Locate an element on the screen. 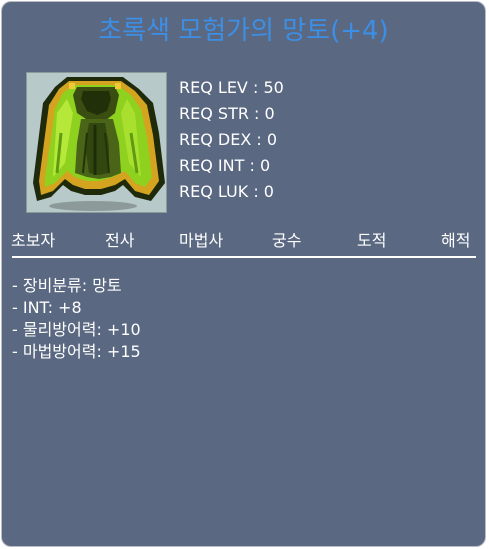 The height and width of the screenshot is (549, 489). req-luk-value: 0 is located at coordinates (268, 191).